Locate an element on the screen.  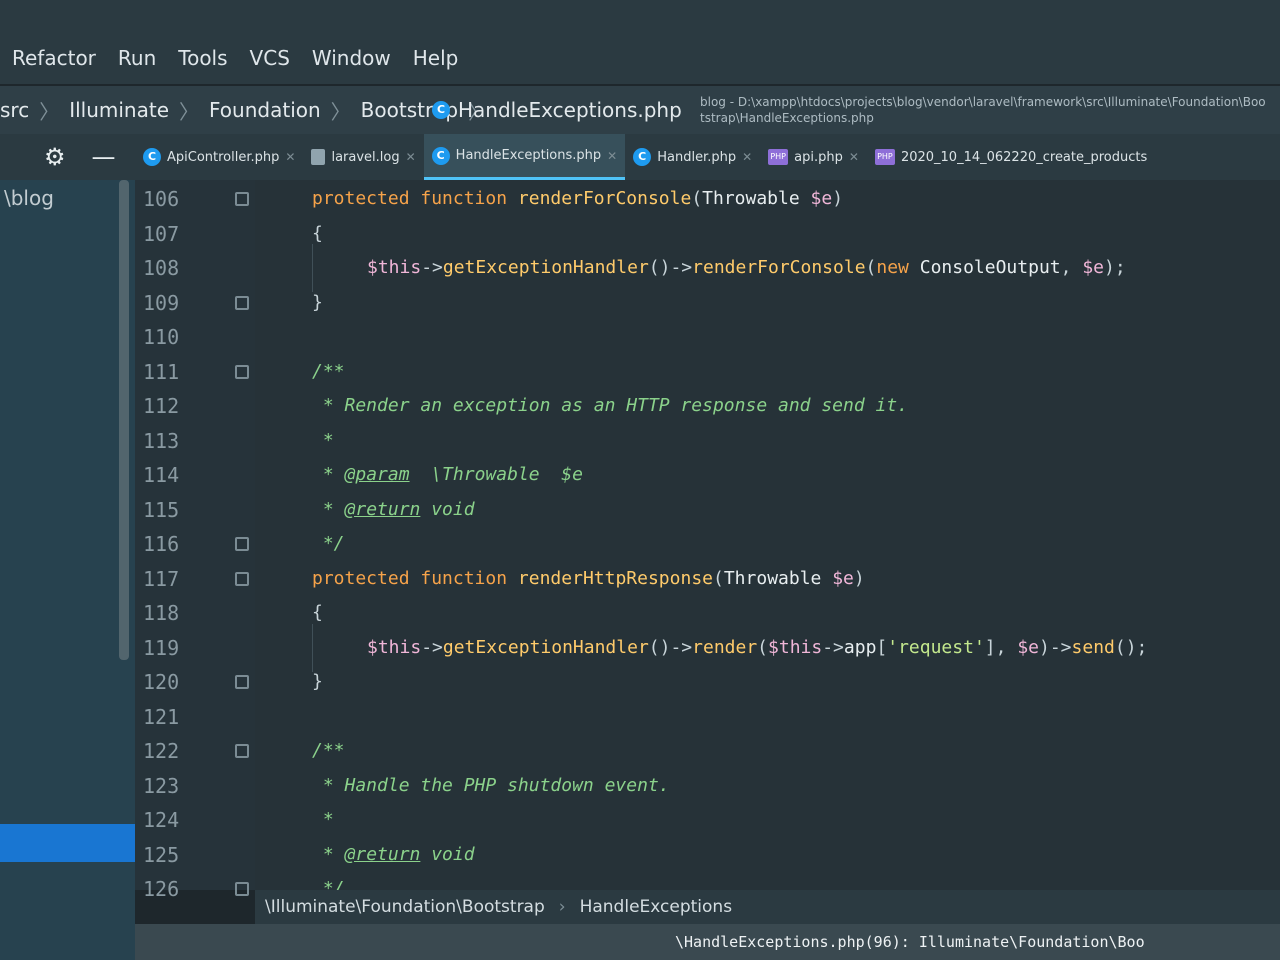
code-token-cm: */ is located at coordinates (328, 543).